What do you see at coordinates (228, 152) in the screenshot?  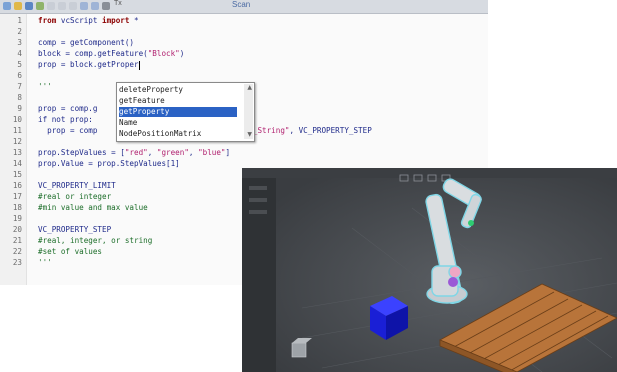 I see `code-token: ]` at bounding box center [228, 152].